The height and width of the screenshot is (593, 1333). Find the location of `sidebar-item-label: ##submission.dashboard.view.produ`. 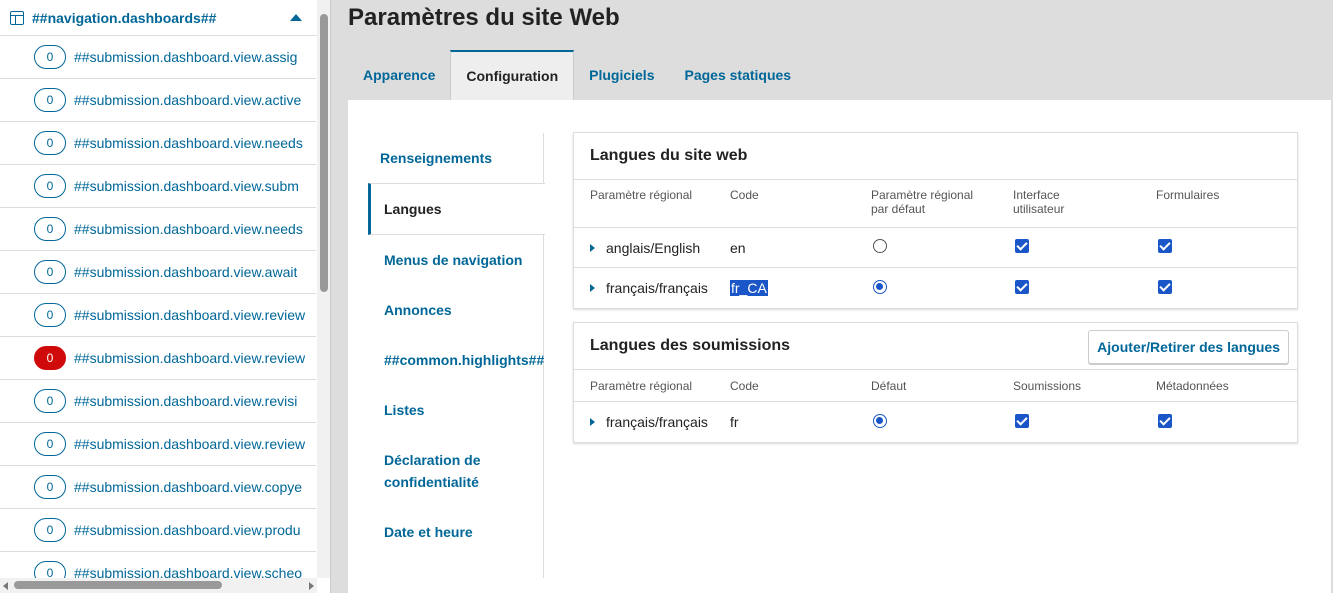

sidebar-item-label: ##submission.dashboard.view.produ is located at coordinates (187, 530).